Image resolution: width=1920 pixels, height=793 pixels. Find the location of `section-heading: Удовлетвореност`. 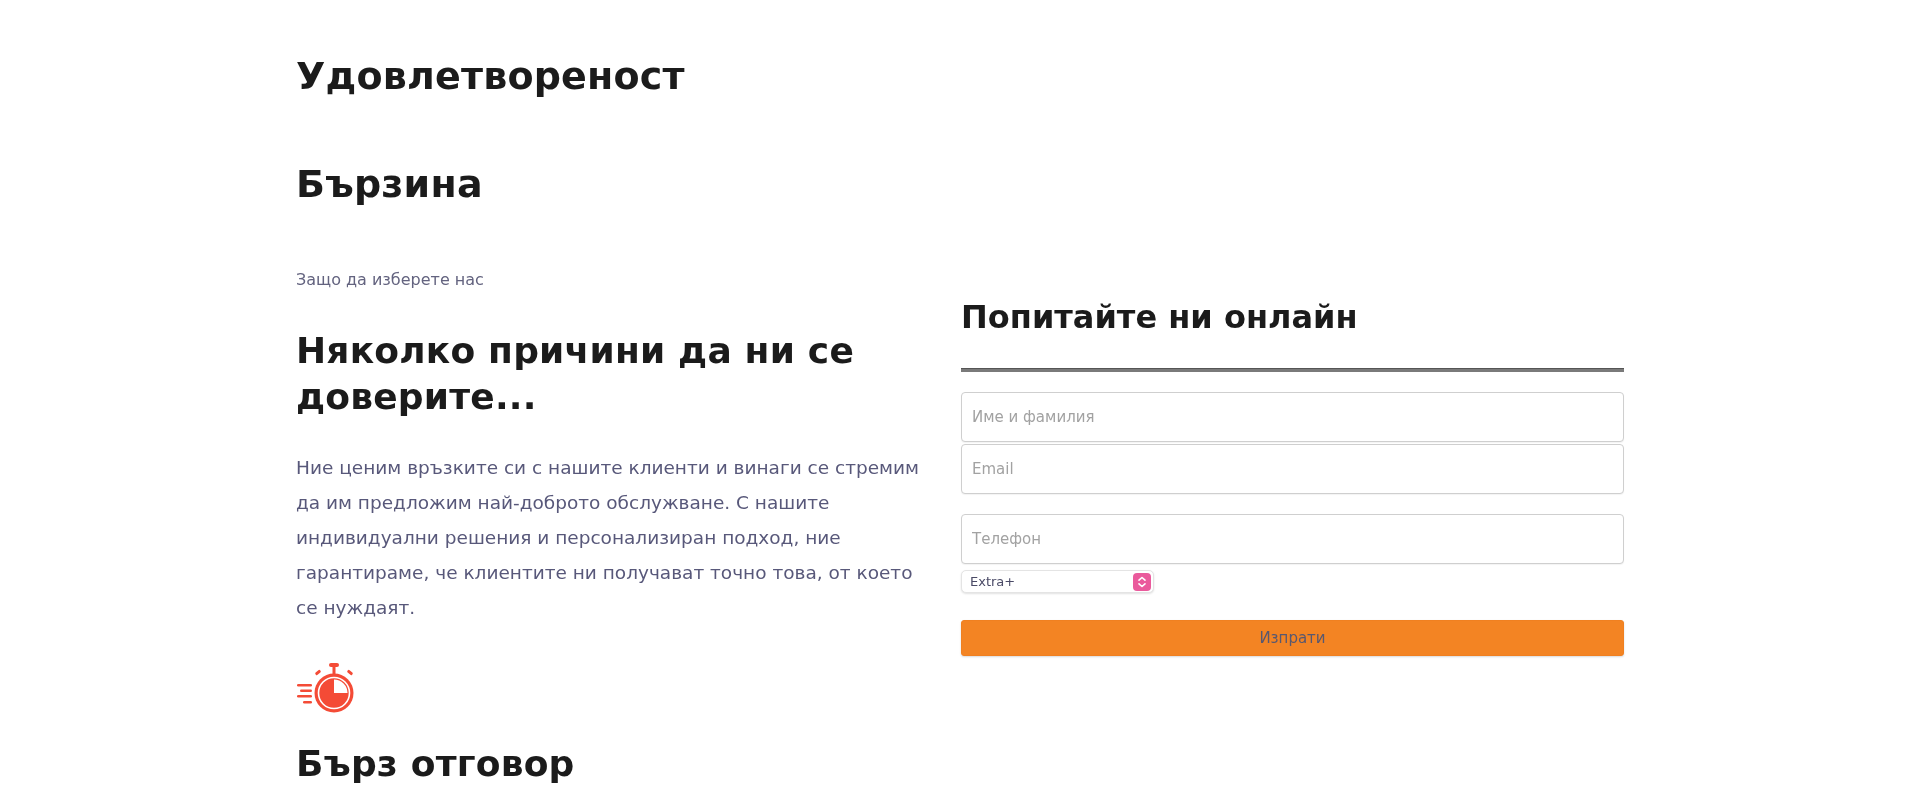

section-heading: Удовлетвореност is located at coordinates (491, 76).